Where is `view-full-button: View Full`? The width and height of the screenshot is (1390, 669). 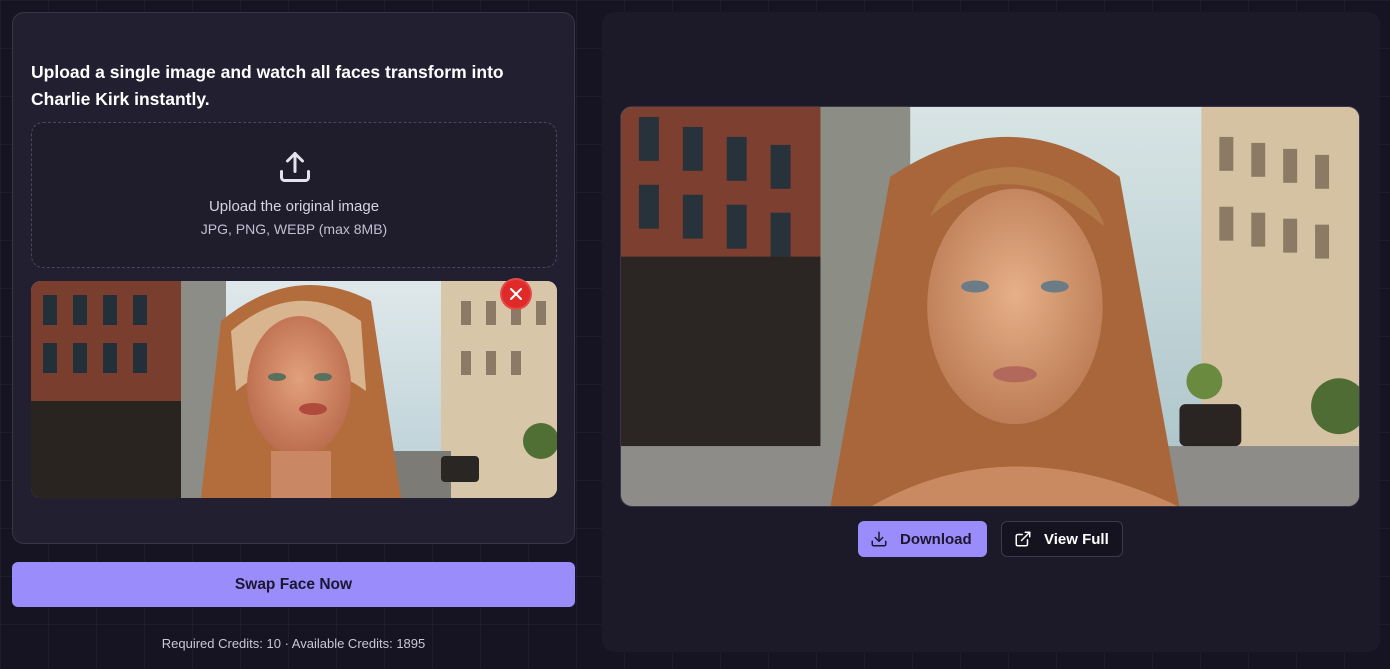 view-full-button: View Full is located at coordinates (1062, 539).